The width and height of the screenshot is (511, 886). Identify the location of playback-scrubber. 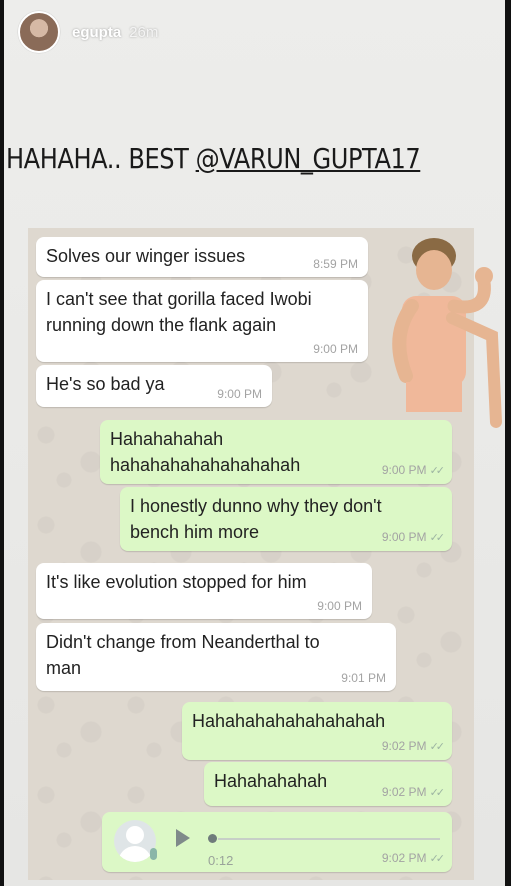
(212, 838).